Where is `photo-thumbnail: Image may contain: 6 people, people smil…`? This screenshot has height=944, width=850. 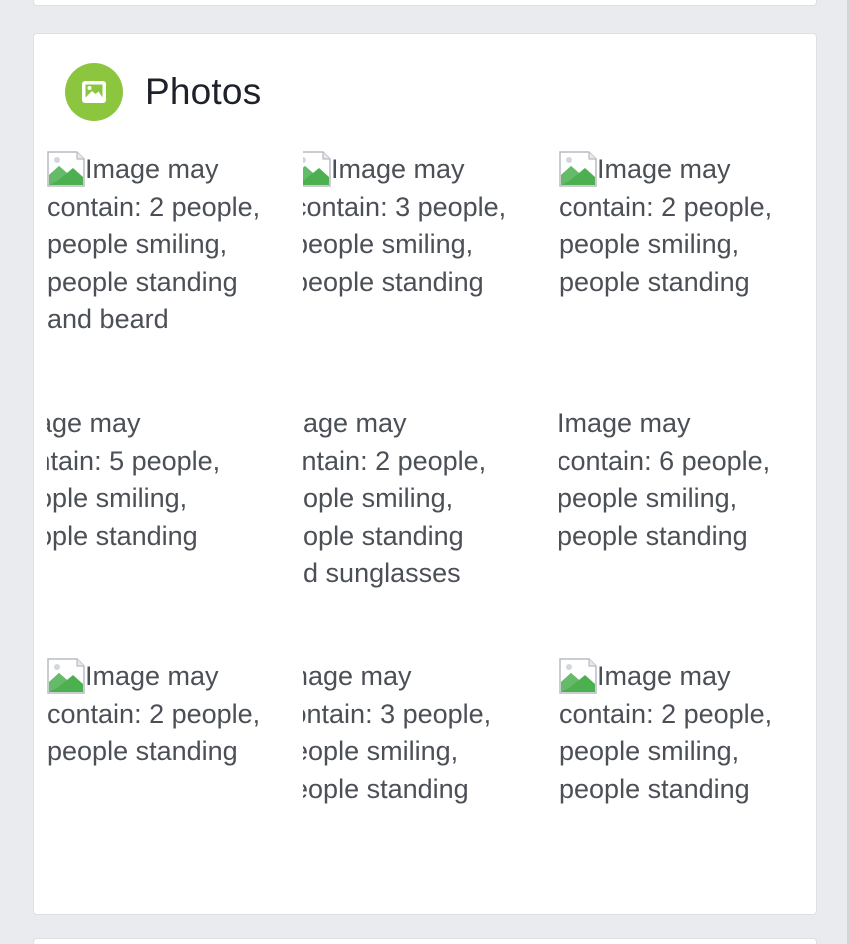
photo-thumbnail: Image may contain: 6 people, people smil… is located at coordinates (670, 520).